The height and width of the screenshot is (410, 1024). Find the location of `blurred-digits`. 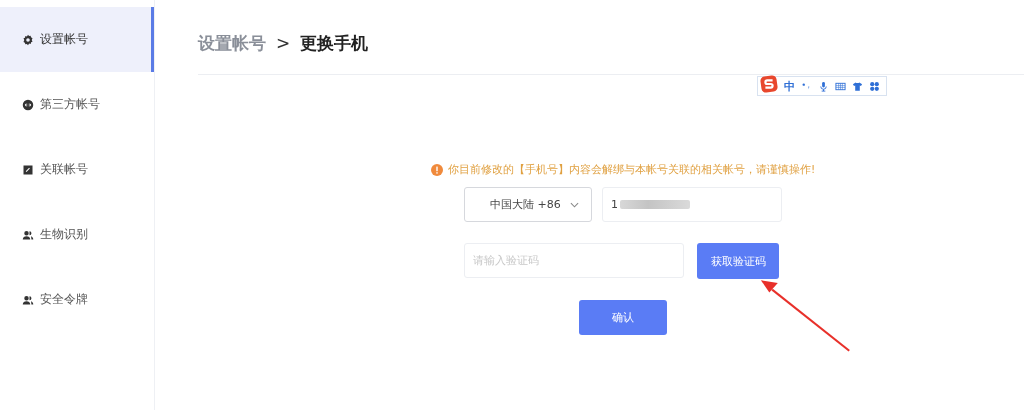

blurred-digits is located at coordinates (655, 204).